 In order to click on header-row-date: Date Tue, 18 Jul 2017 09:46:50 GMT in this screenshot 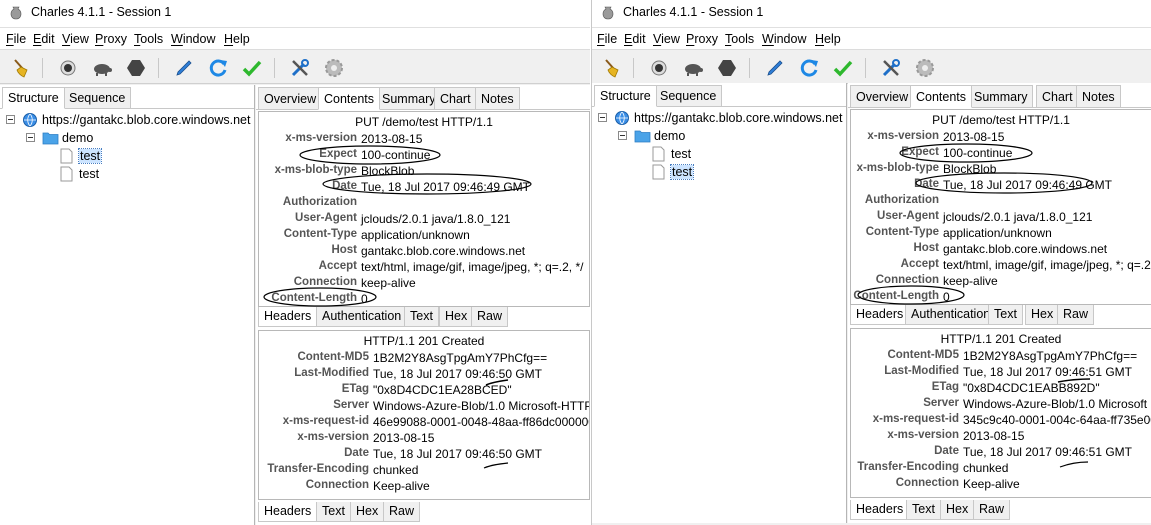, I will do `click(424, 454)`.